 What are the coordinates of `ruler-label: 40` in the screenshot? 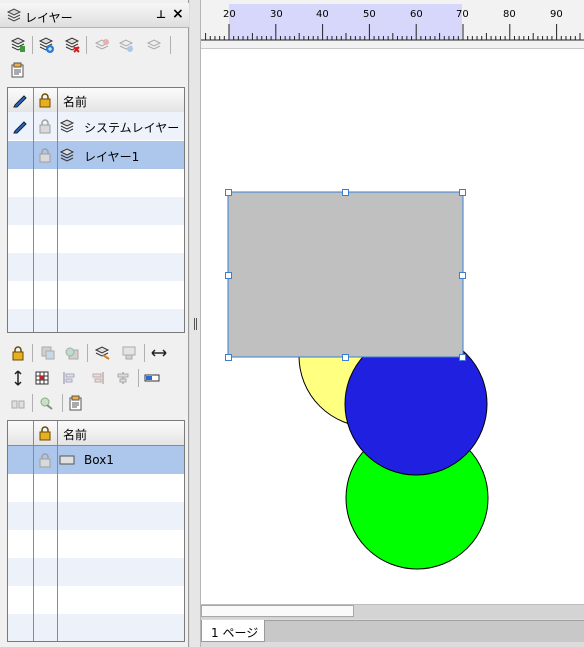 It's located at (322, 14).